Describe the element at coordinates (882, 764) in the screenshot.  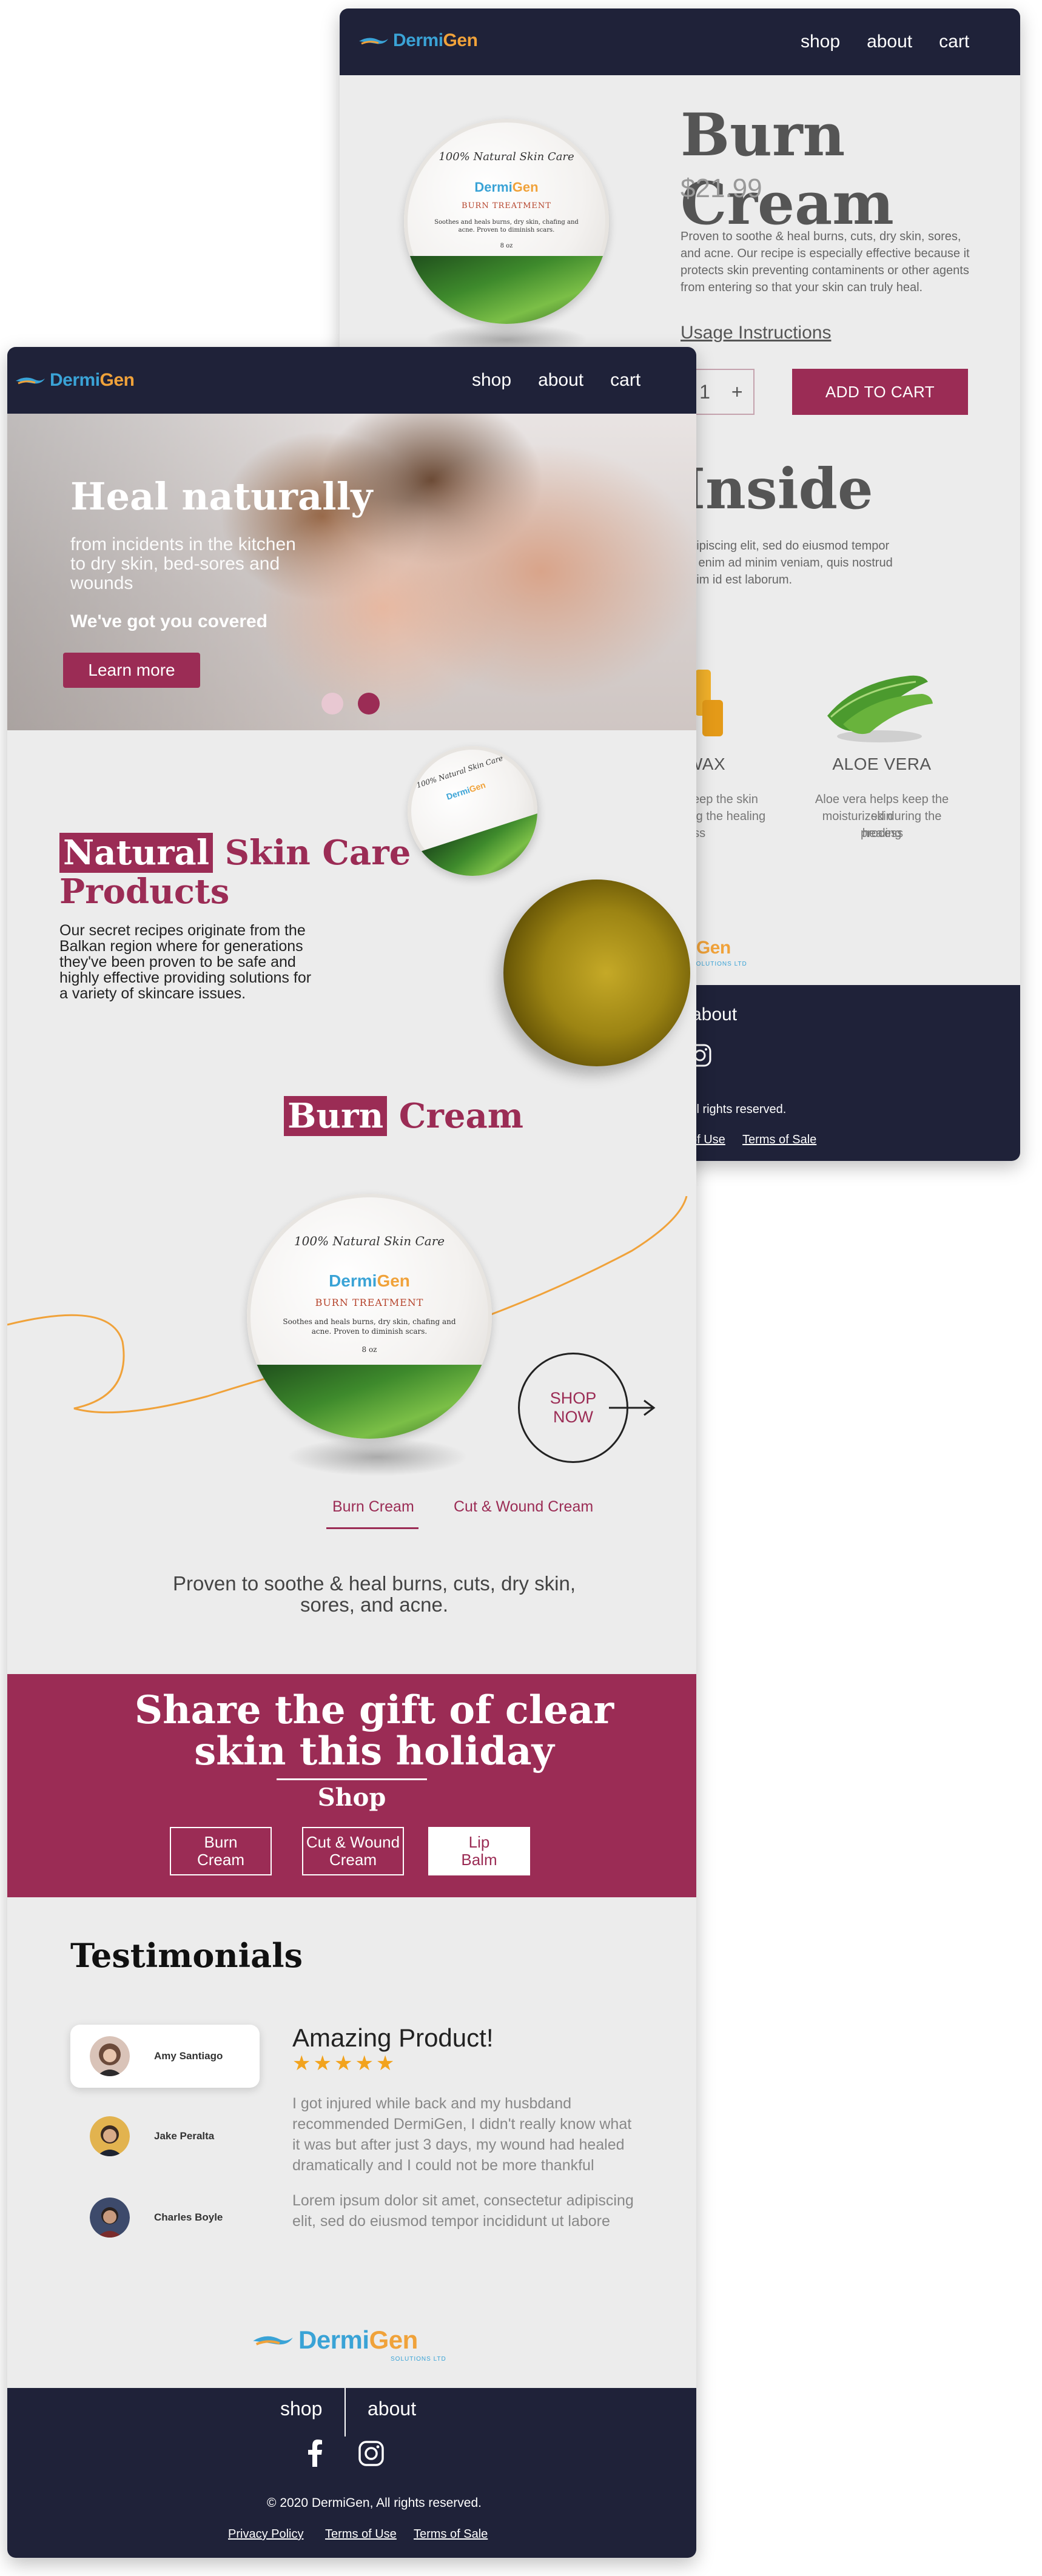
I see `ingredient-aloe-name: ALOE VERA` at that location.